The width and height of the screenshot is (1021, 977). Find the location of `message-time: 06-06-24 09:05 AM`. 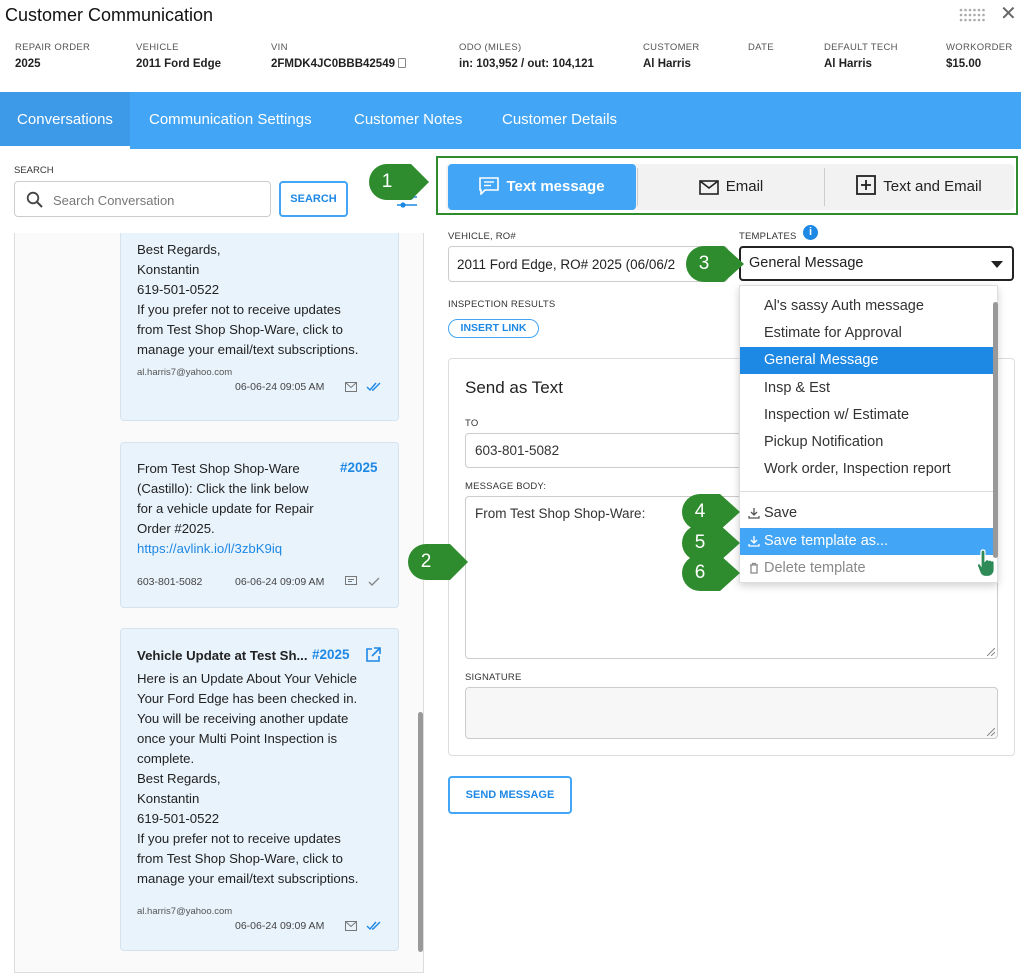

message-time: 06-06-24 09:05 AM is located at coordinates (280, 387).